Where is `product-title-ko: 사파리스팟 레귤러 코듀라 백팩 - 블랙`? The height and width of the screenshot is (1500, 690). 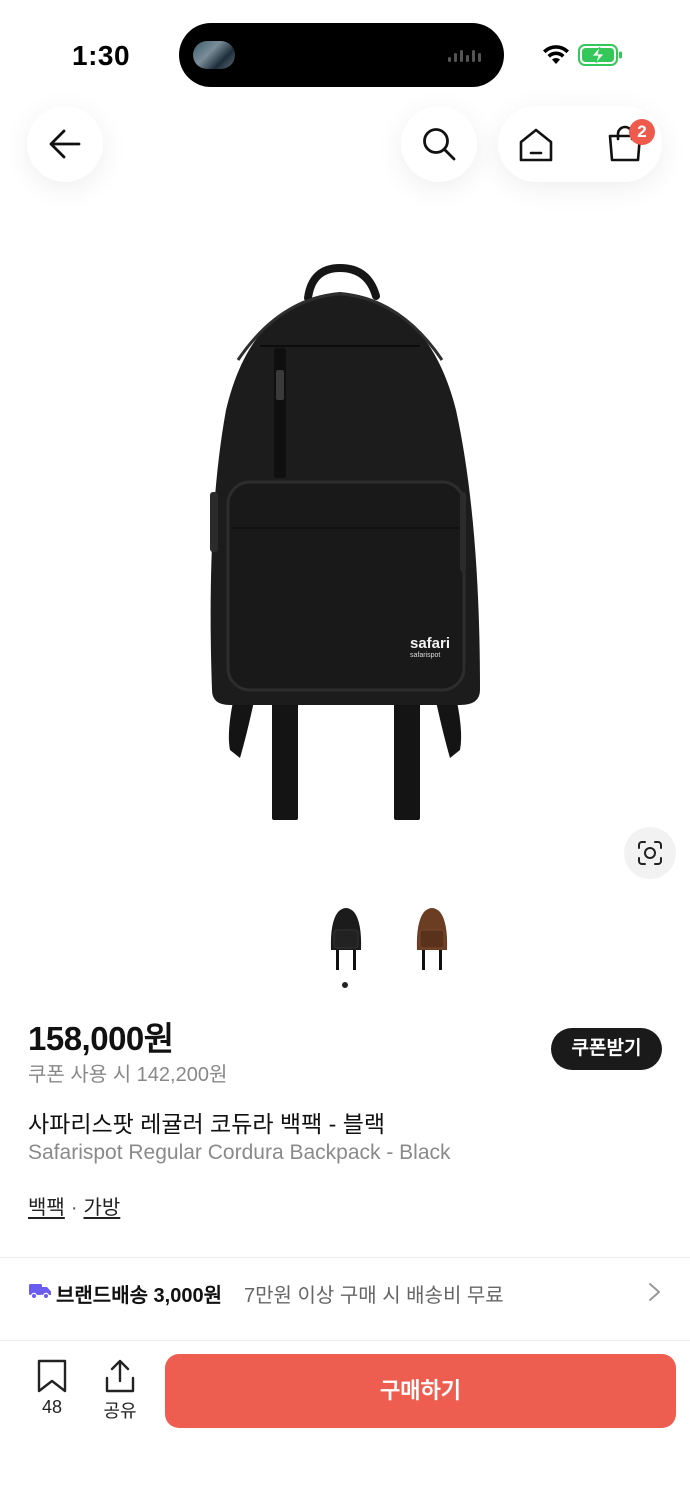
product-title-ko: 사파리스팟 레귤러 코듀라 백팩 - 블랙 is located at coordinates (207, 1124).